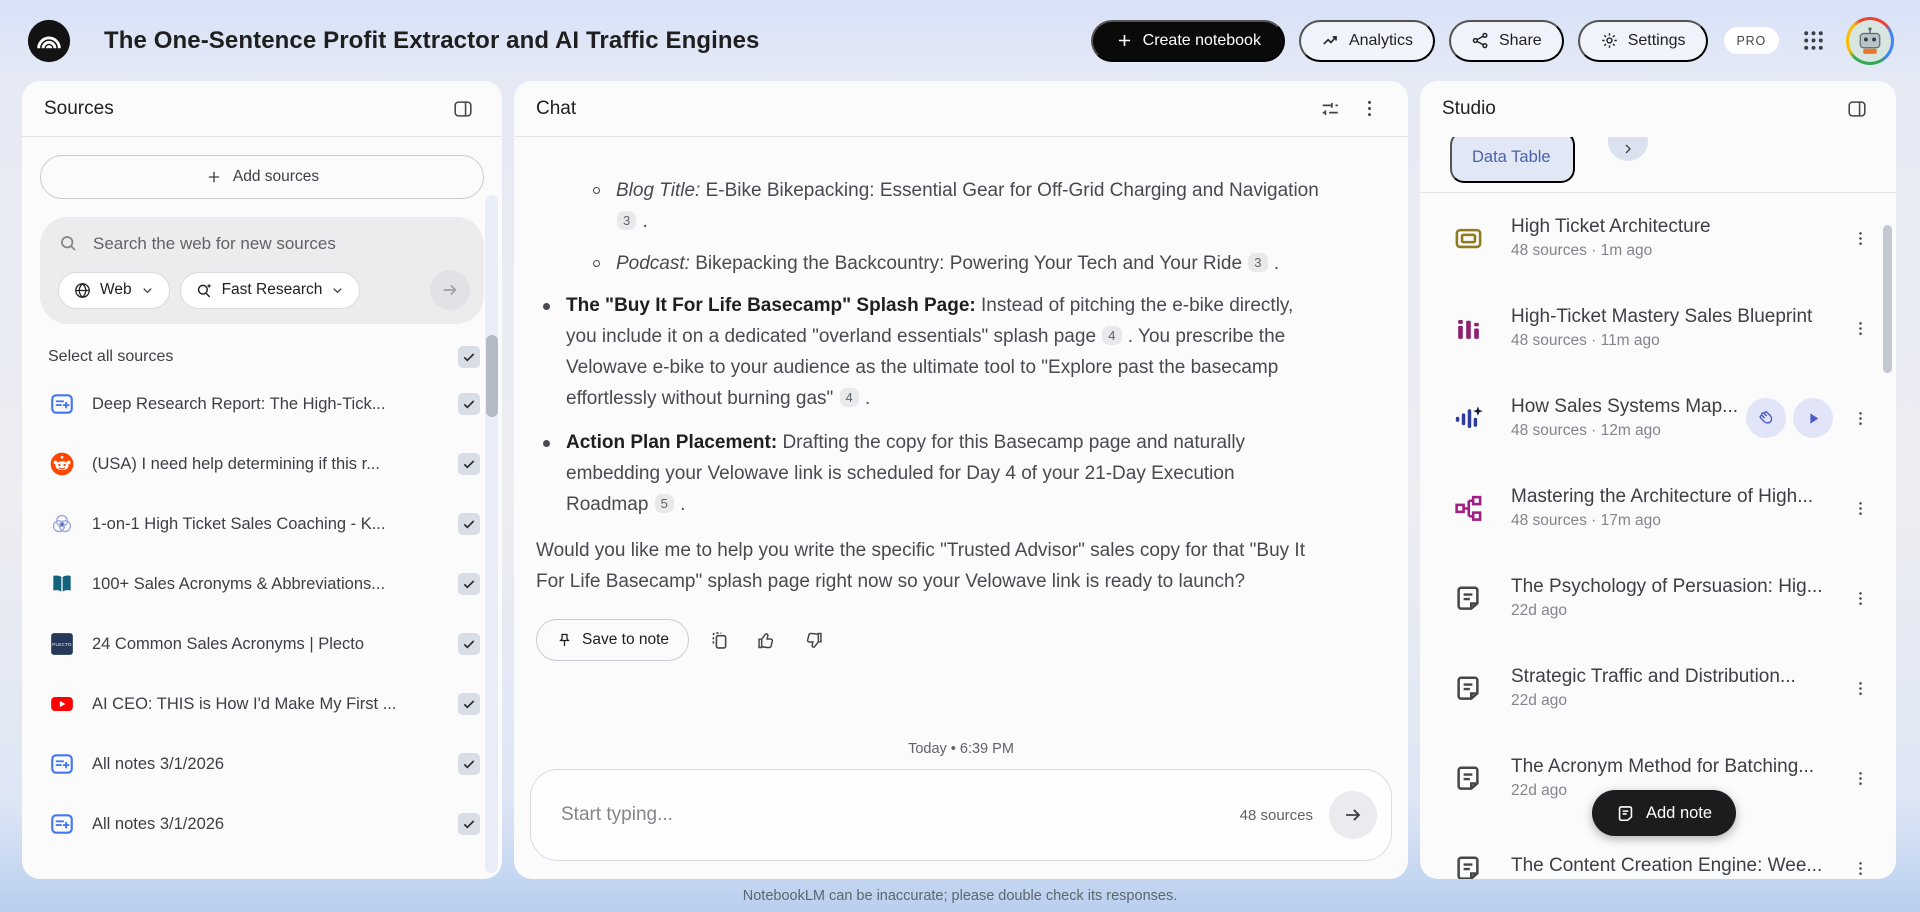 The width and height of the screenshot is (1920, 912). Describe the element at coordinates (680, 504) in the screenshot. I see `chat-text-segment: .` at that location.